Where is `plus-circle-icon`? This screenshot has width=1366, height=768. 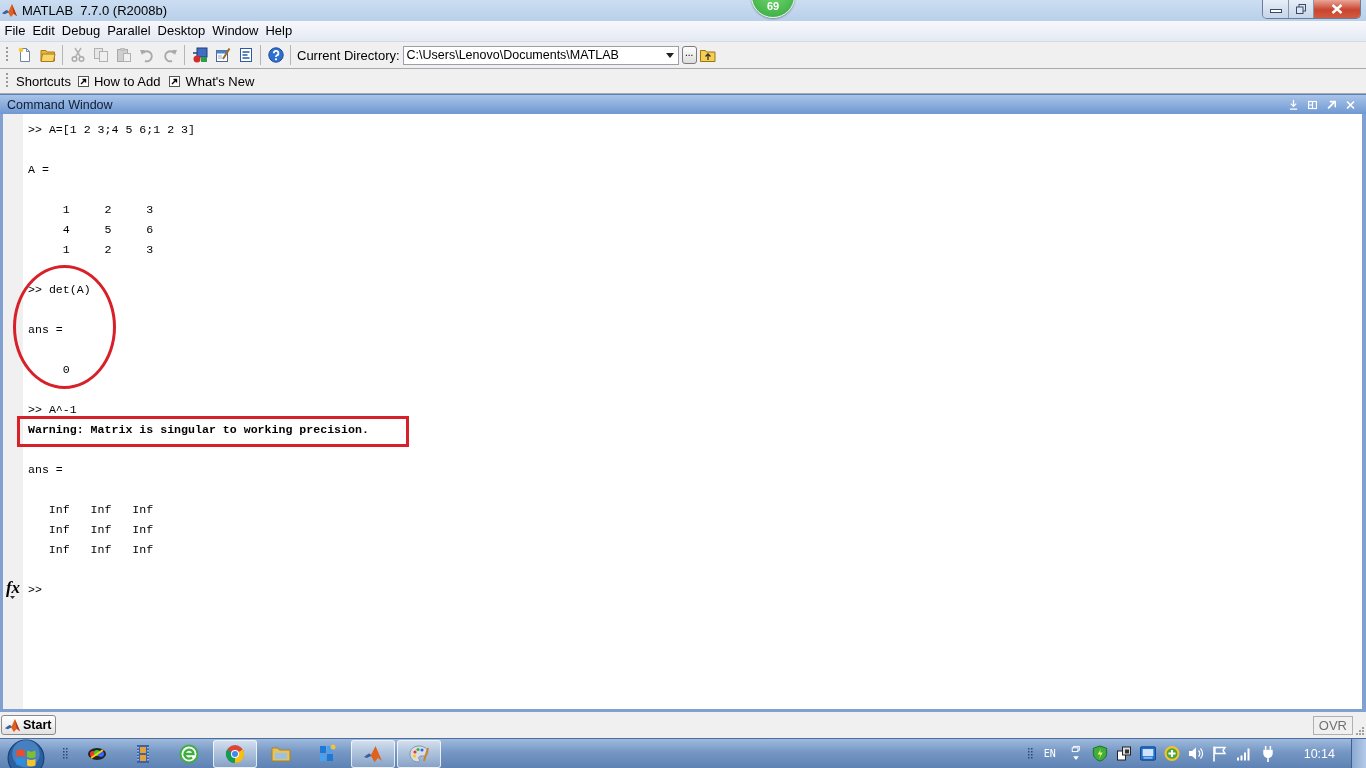 plus-circle-icon is located at coordinates (1171, 753).